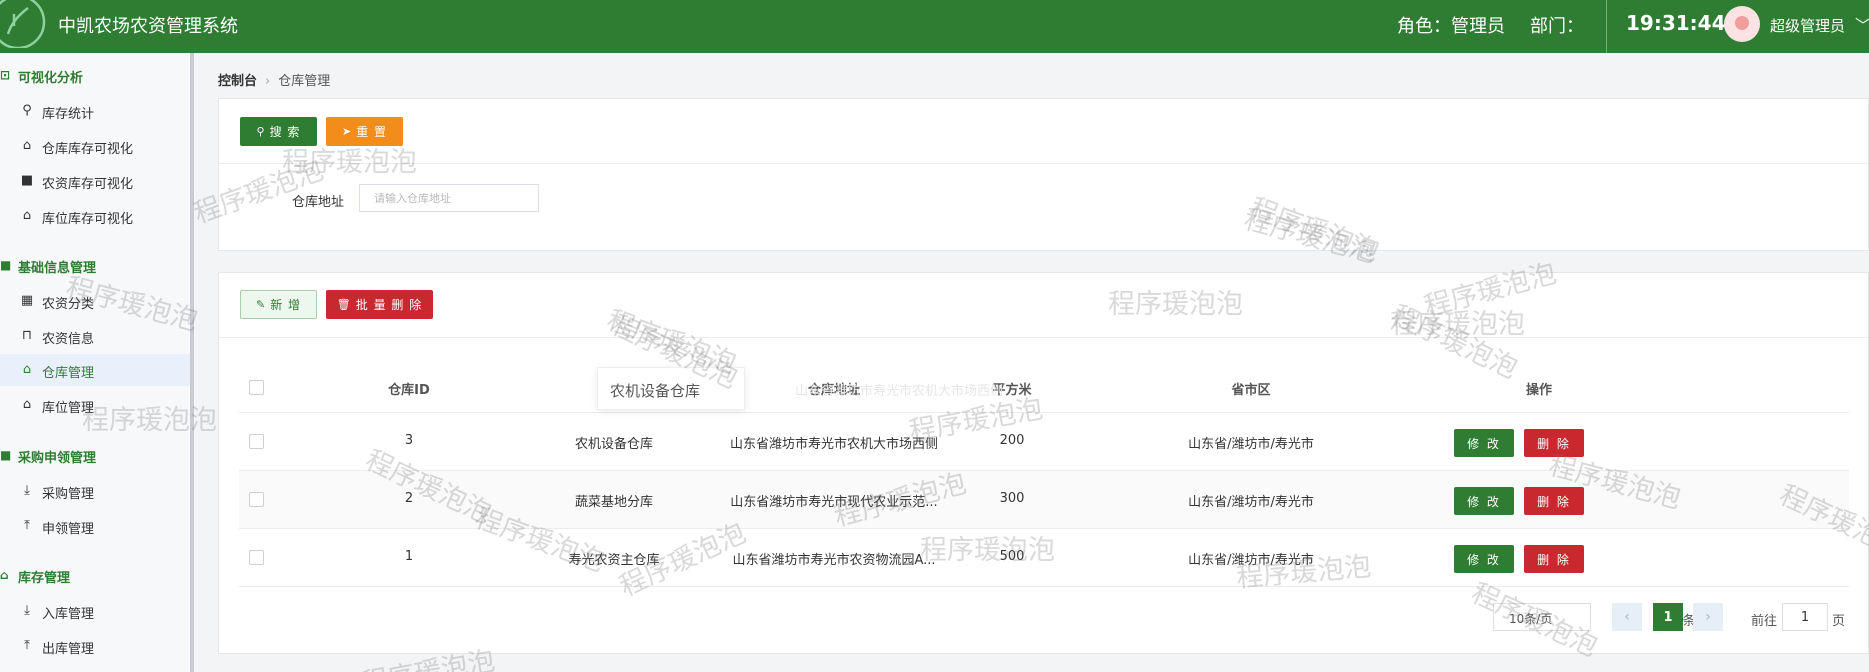  I want to click on cell-area: 300, so click(1012, 498).